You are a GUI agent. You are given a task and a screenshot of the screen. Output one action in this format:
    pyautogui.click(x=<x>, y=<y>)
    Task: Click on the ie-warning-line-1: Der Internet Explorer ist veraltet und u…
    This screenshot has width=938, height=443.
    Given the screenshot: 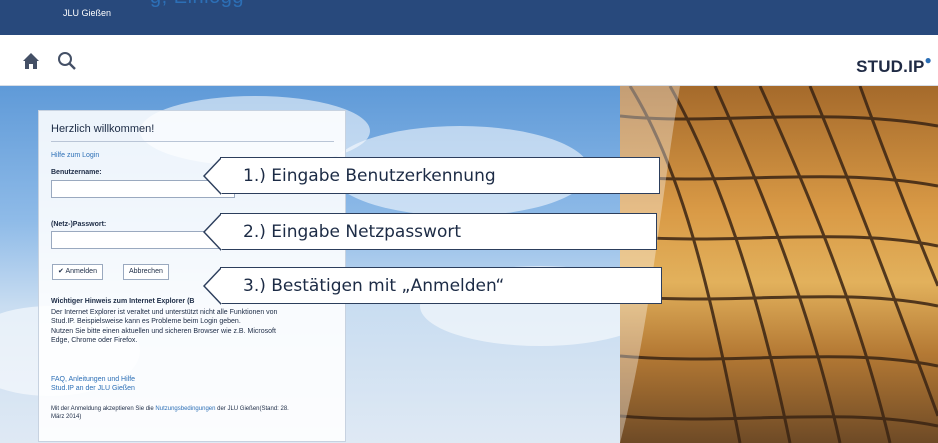 What is the action you would take?
    pyautogui.click(x=164, y=312)
    